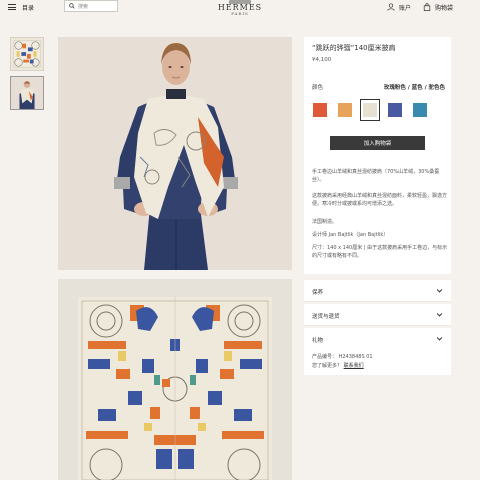  I want to click on model-thumbnail-image, so click(27, 93).